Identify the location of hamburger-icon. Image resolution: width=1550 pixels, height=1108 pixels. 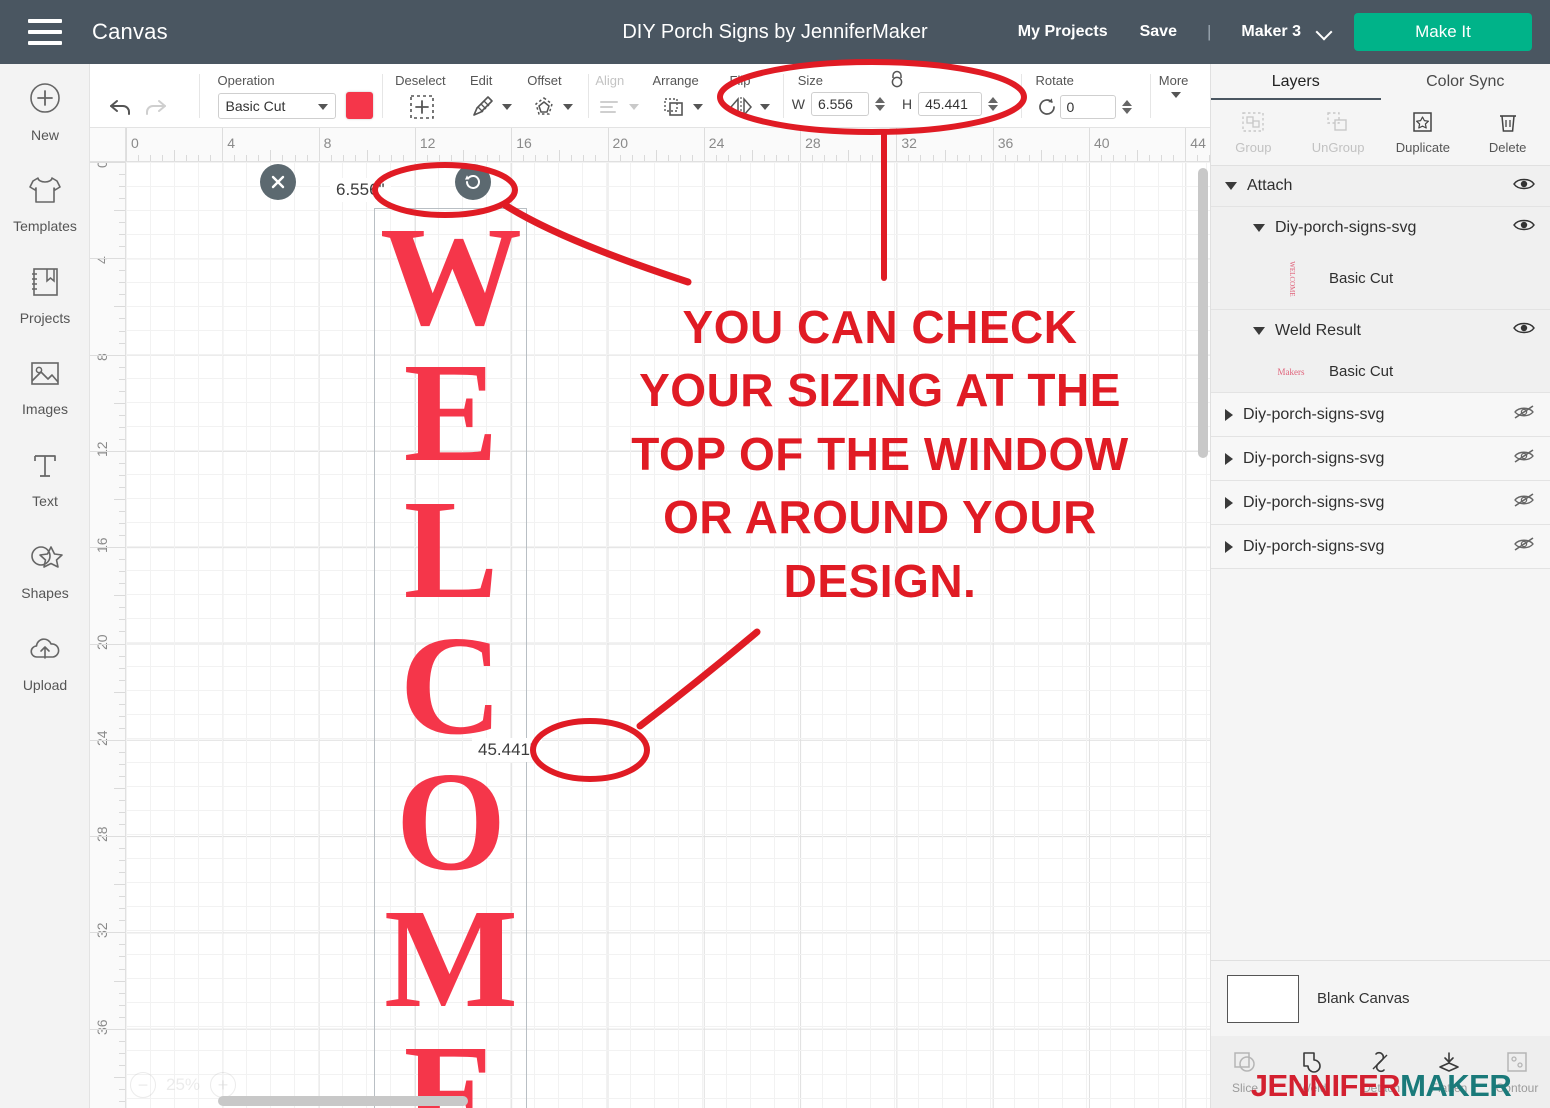
(45, 32).